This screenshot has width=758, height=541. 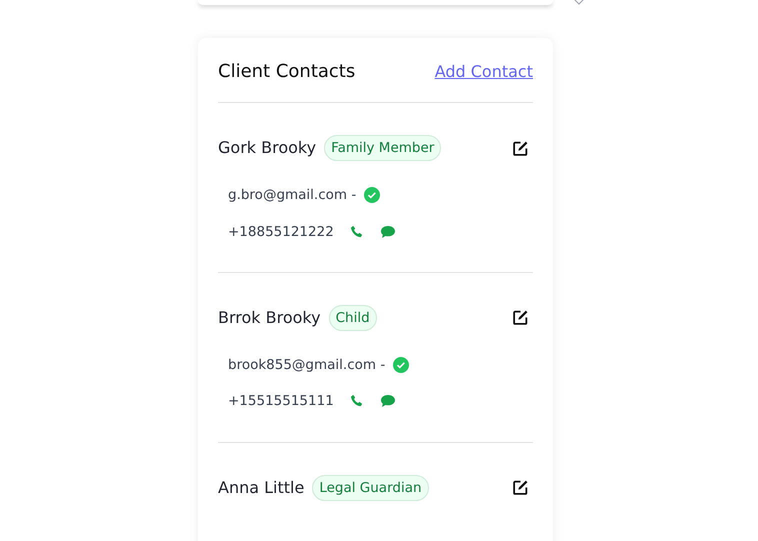 I want to click on contact-email: g.bro@gmail.com -, so click(x=292, y=196).